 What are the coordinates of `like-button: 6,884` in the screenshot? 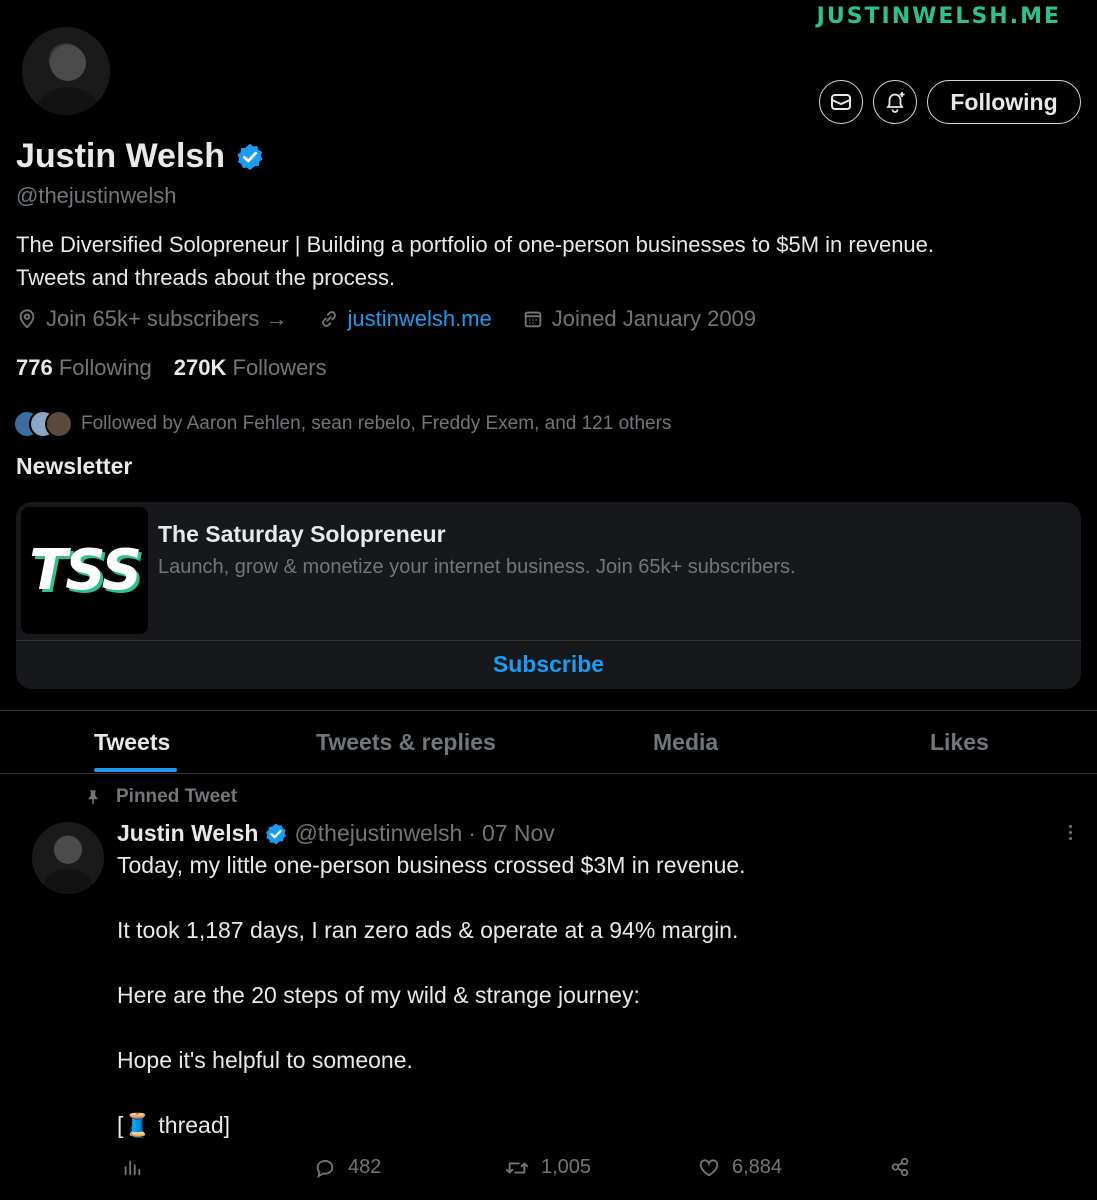 It's located at (740, 1167).